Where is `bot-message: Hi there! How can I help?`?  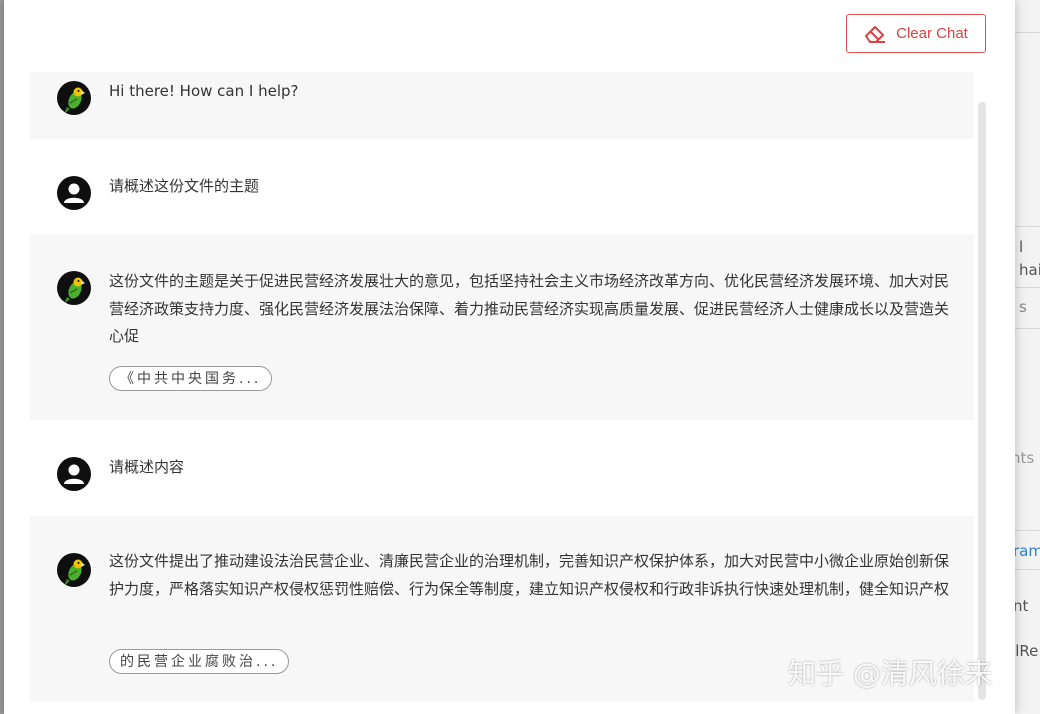 bot-message: Hi there! How can I help? is located at coordinates (502, 105).